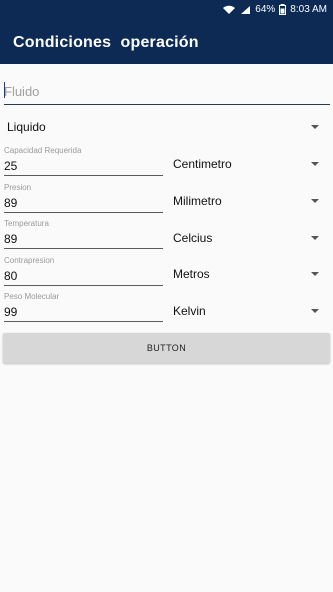 The image size is (333, 592). I want to click on temperature-input: 89, so click(10, 239).